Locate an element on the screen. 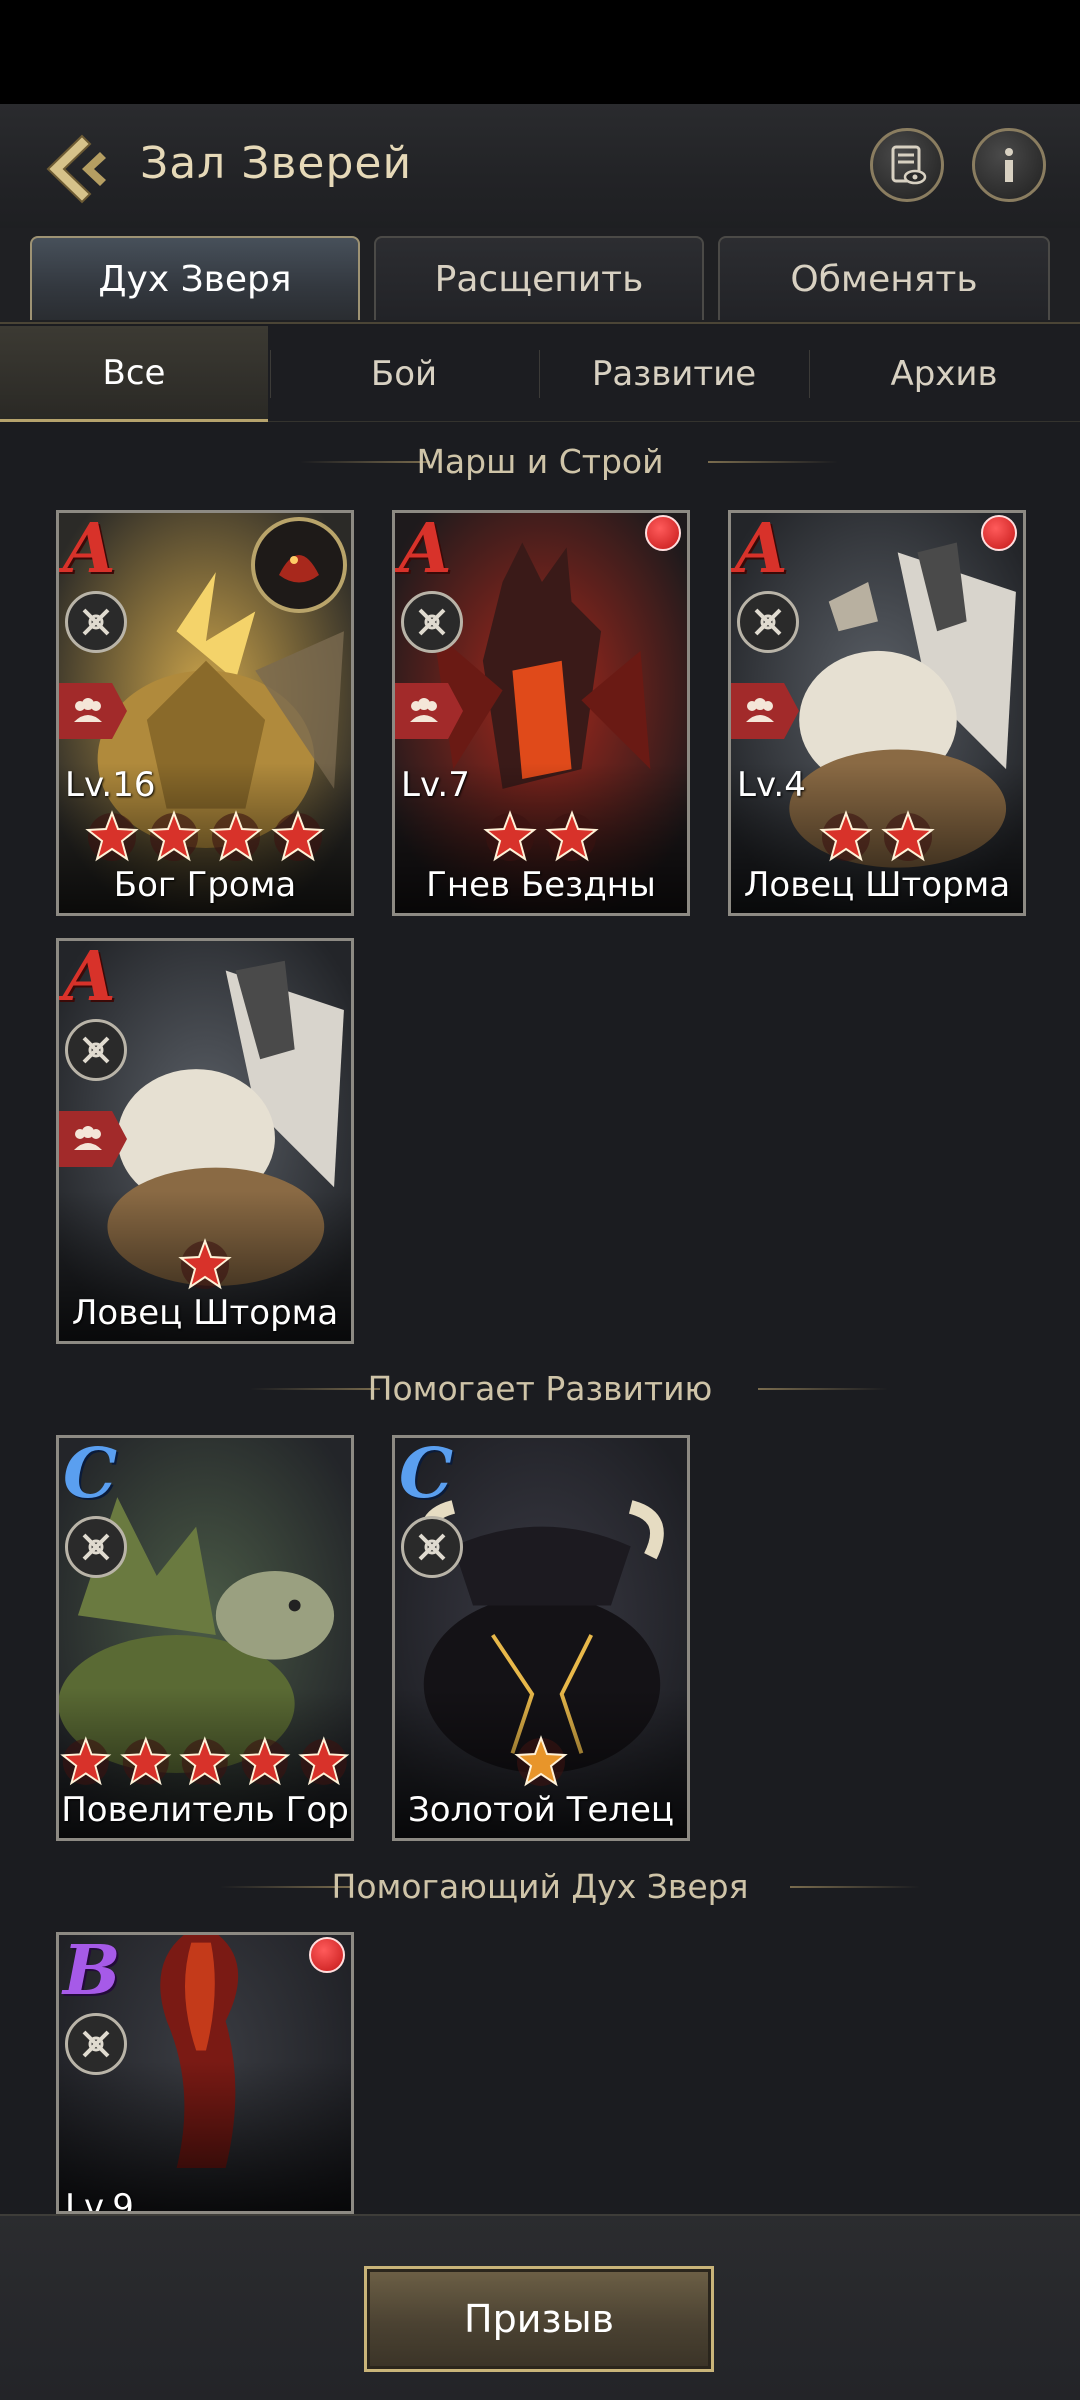 The width and height of the screenshot is (1080, 2400). subtab-battle: Бой is located at coordinates (404, 374).